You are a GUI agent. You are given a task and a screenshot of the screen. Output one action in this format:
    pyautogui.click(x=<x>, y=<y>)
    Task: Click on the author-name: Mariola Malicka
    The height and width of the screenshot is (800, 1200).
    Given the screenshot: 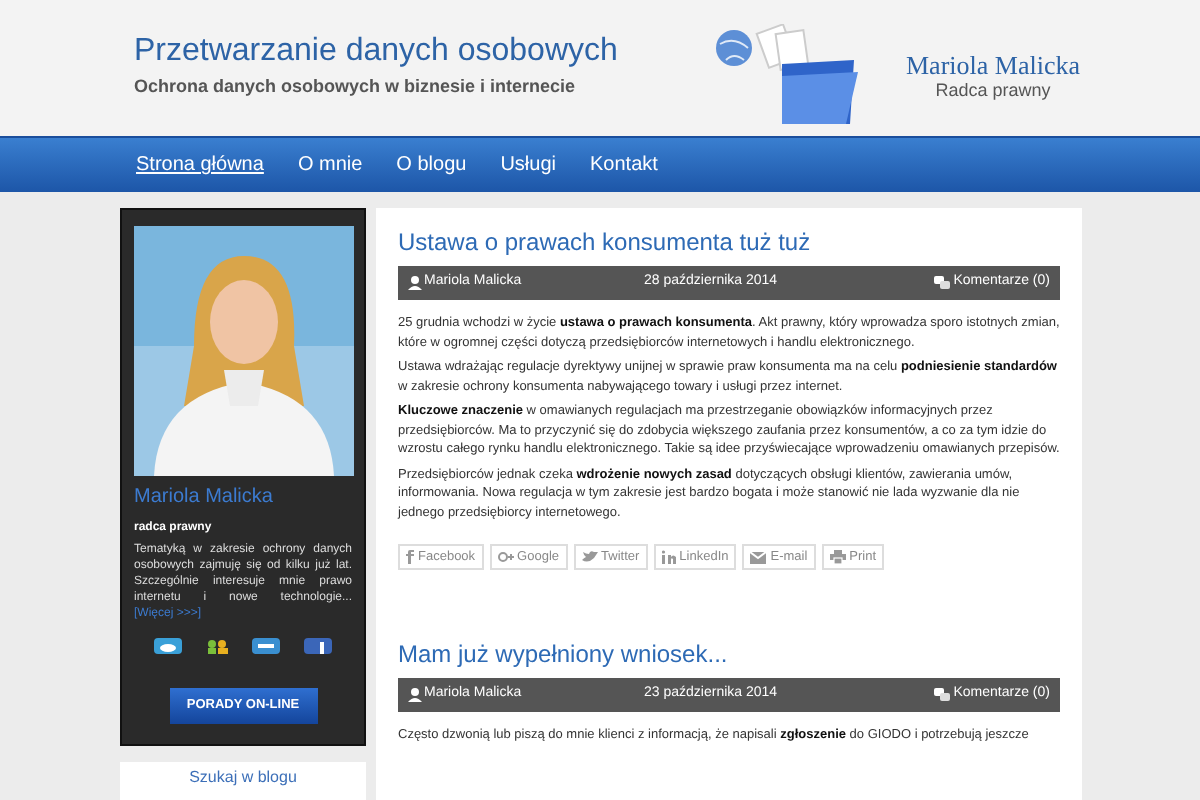 What is the action you would take?
    pyautogui.click(x=993, y=65)
    